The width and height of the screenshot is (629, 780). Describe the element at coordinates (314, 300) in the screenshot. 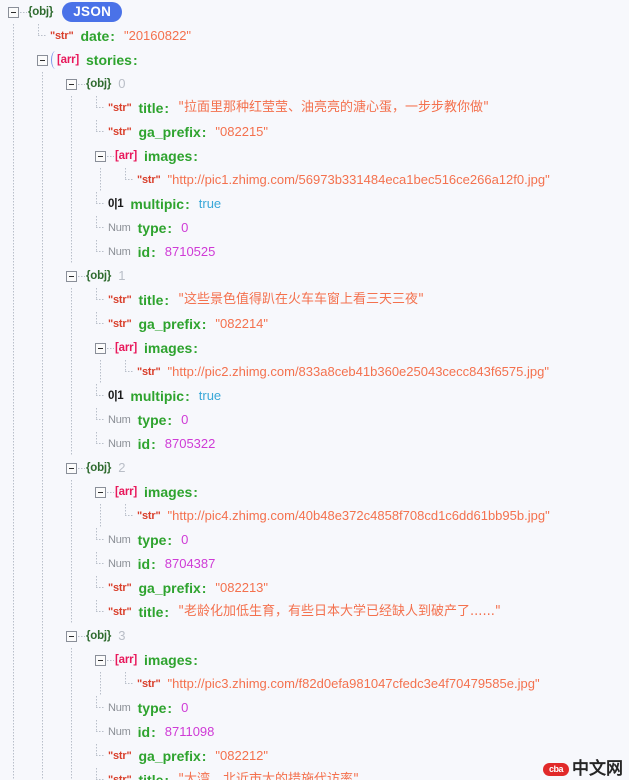

I see `tree-row: "str" title: "这些景色值得趴在火车车窗上看三天三夜"` at that location.